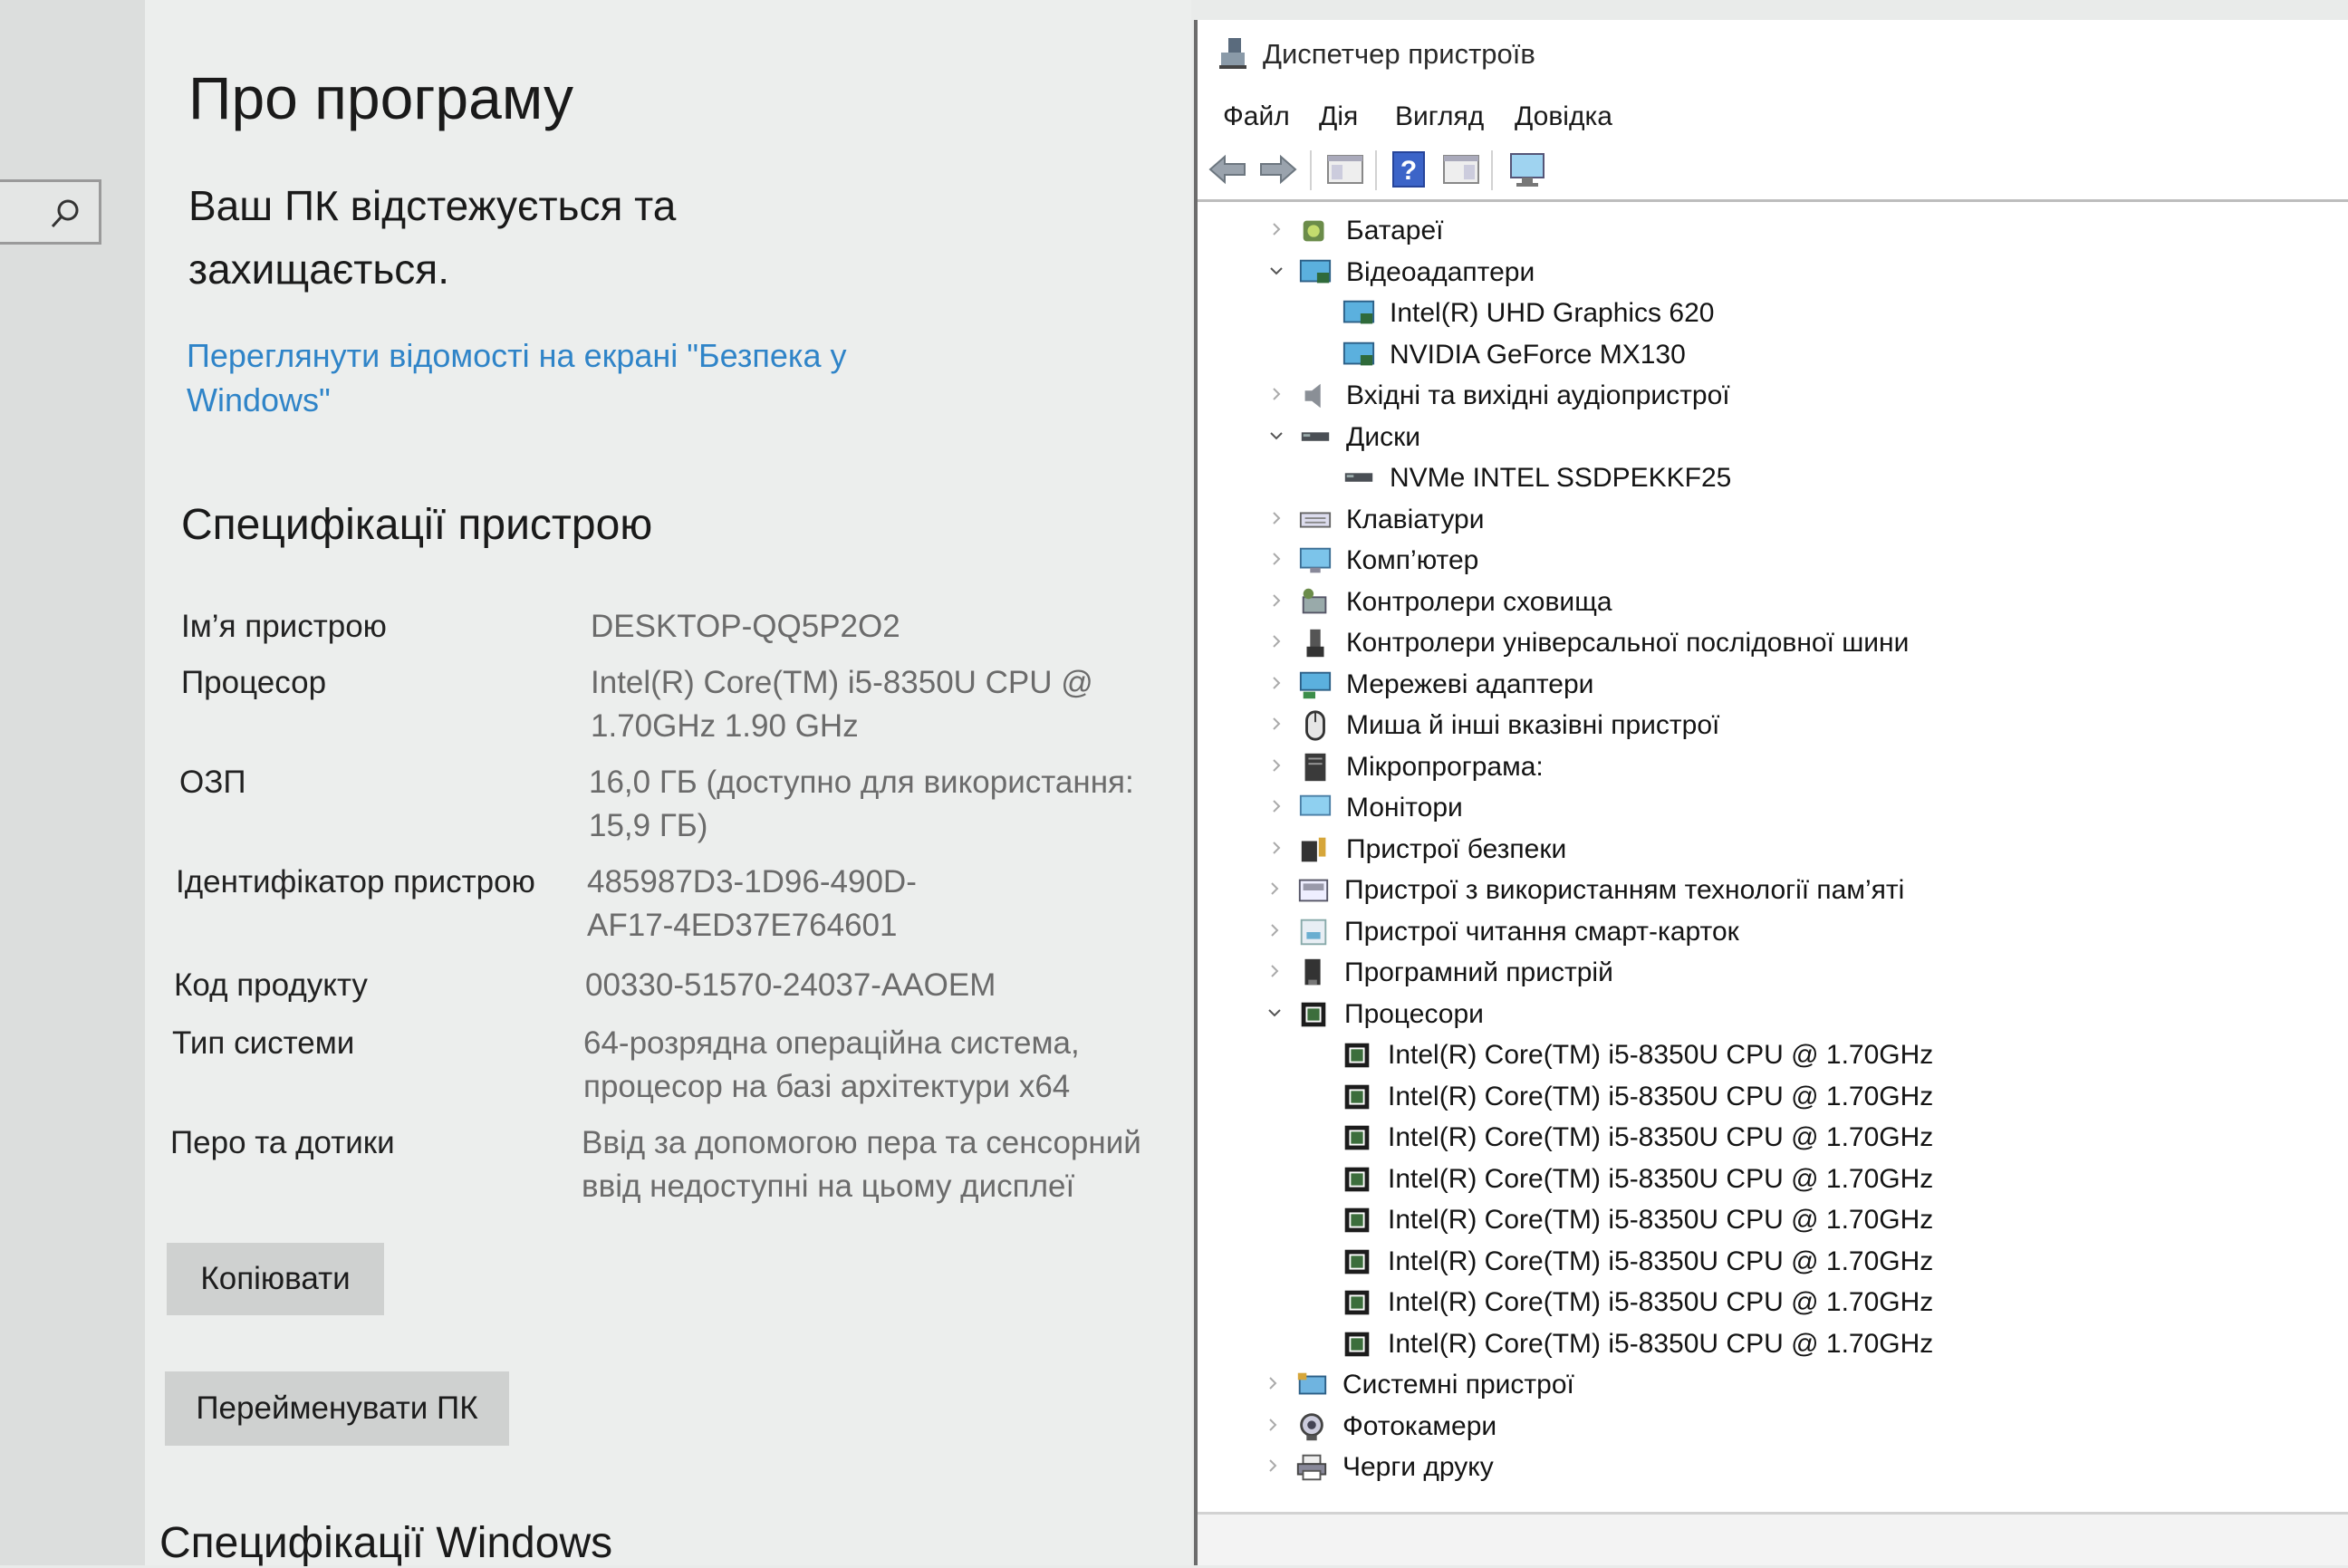  What do you see at coordinates (1561, 478) in the screenshot?
I see `tree-item-label: NVMe INTEL SSDPEKKF25` at bounding box center [1561, 478].